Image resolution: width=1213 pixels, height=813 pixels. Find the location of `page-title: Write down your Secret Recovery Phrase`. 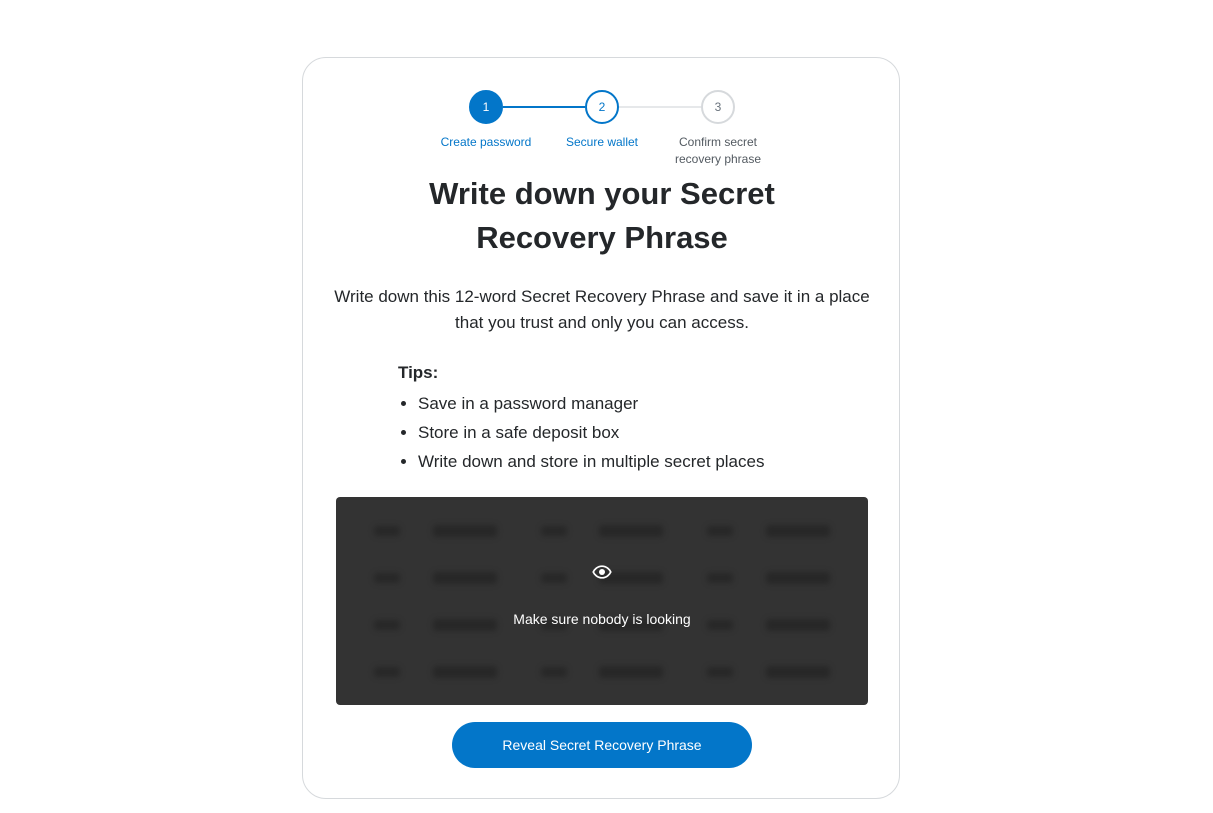

page-title: Write down your Secret Recovery Phrase is located at coordinates (602, 215).